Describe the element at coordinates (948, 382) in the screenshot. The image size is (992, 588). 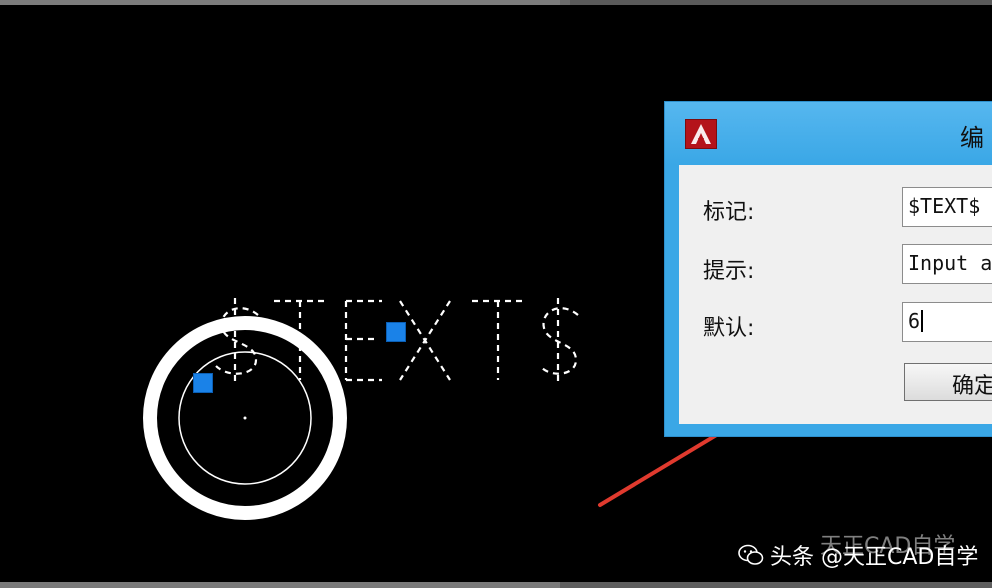
I see `ok-button: 确定` at that location.